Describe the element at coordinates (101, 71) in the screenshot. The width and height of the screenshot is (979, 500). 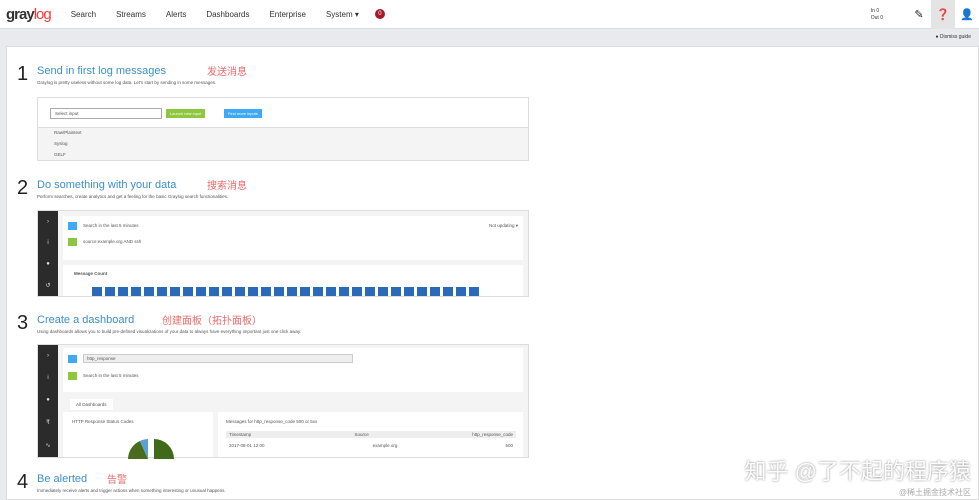
I see `step-title: Send in first log messages` at that location.